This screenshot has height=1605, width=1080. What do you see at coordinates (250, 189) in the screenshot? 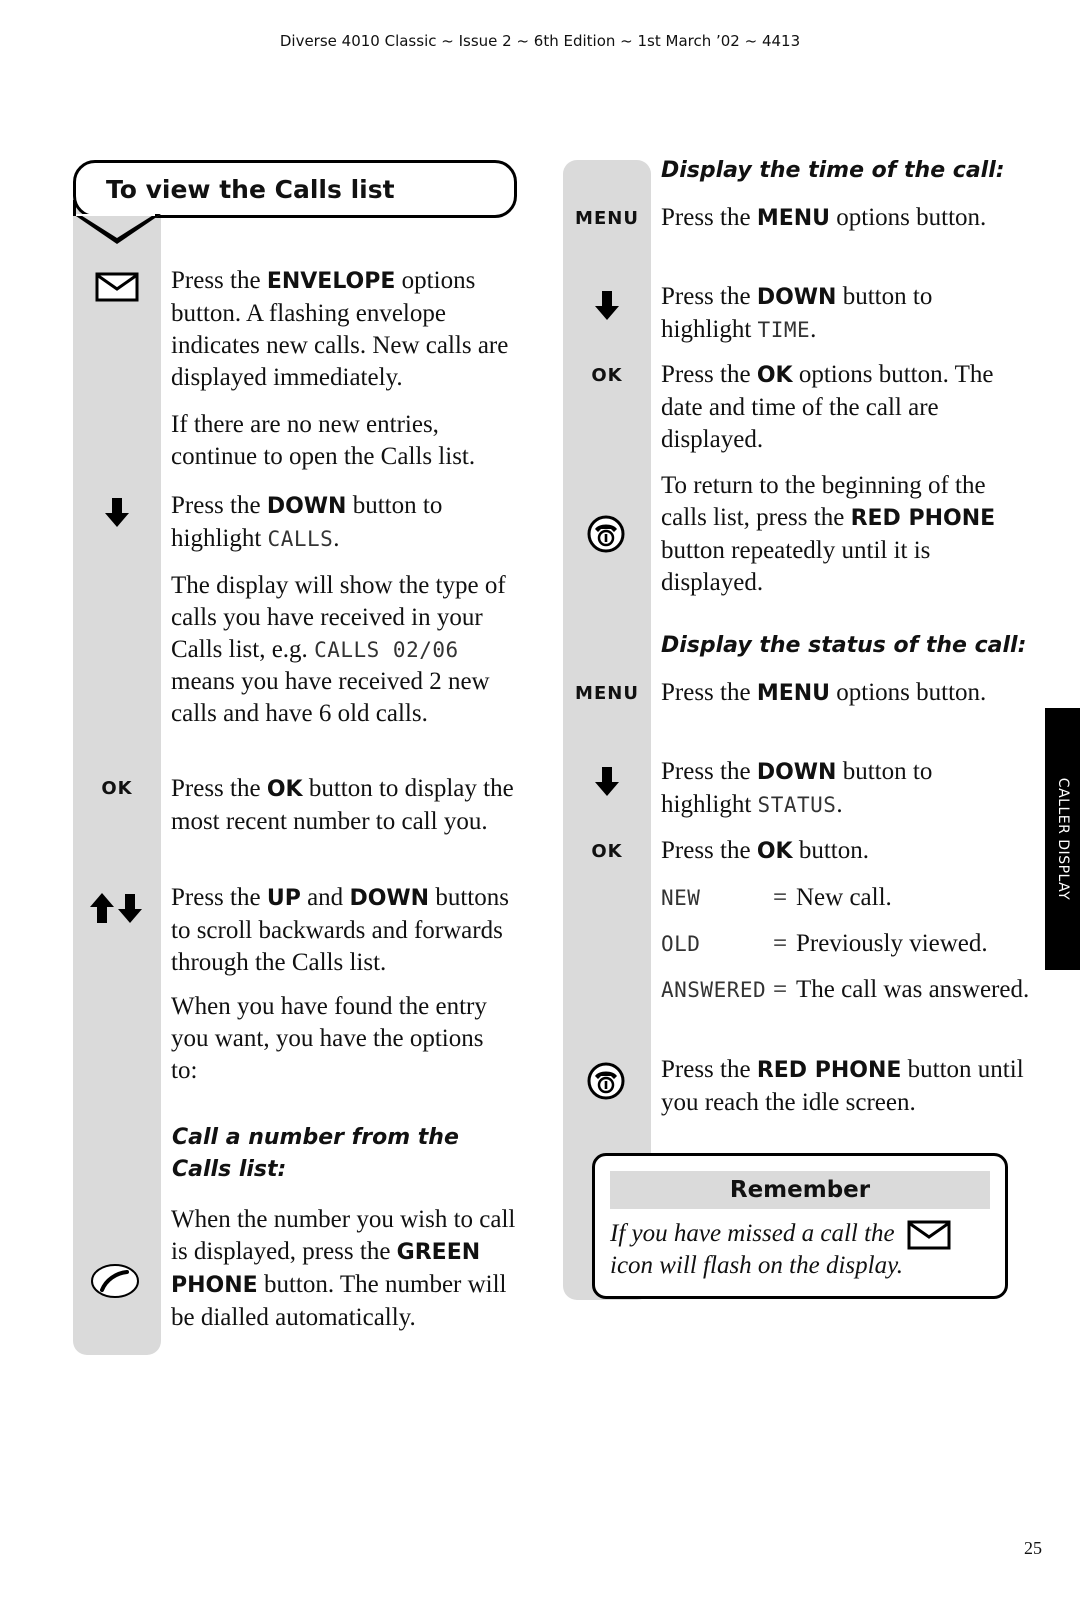
I see `section-title: To view the Calls list` at bounding box center [250, 189].